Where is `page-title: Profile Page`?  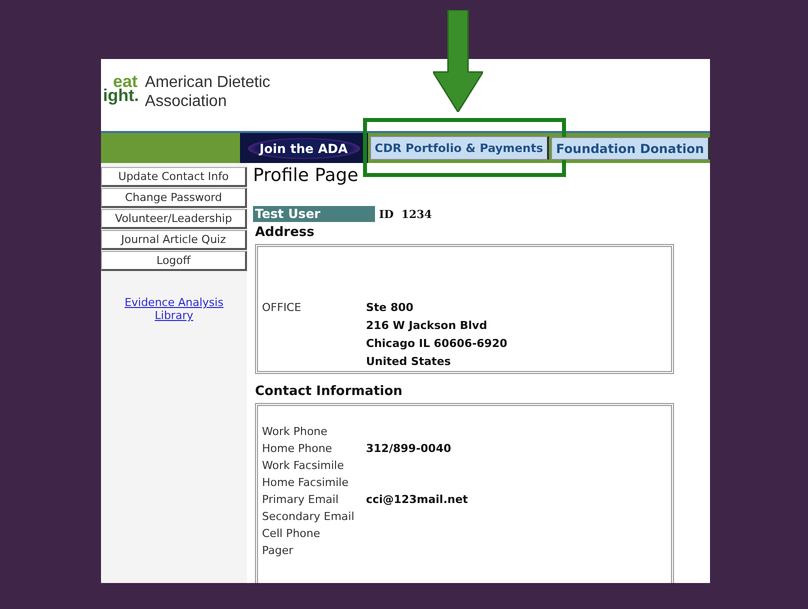 page-title: Profile Page is located at coordinates (306, 175).